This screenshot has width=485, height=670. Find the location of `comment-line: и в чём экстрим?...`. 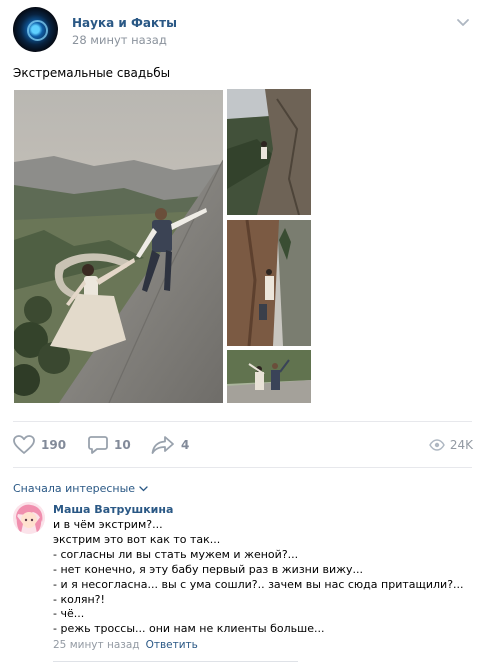

comment-line: и в чём экстрим?... is located at coordinates (108, 524).